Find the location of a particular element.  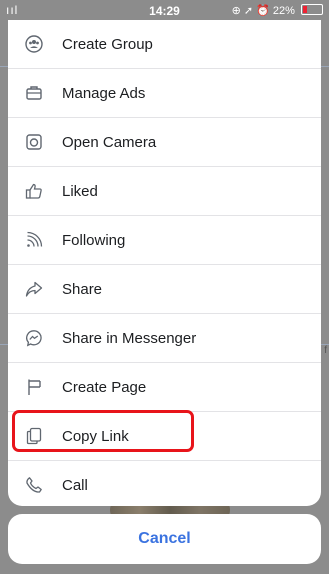

copy-link-highlight is located at coordinates (103, 431).